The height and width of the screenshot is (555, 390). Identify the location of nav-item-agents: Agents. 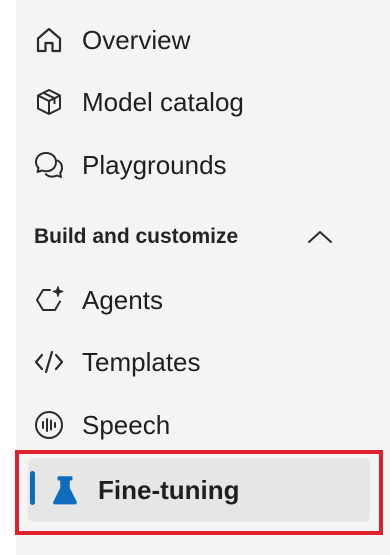
(97, 300).